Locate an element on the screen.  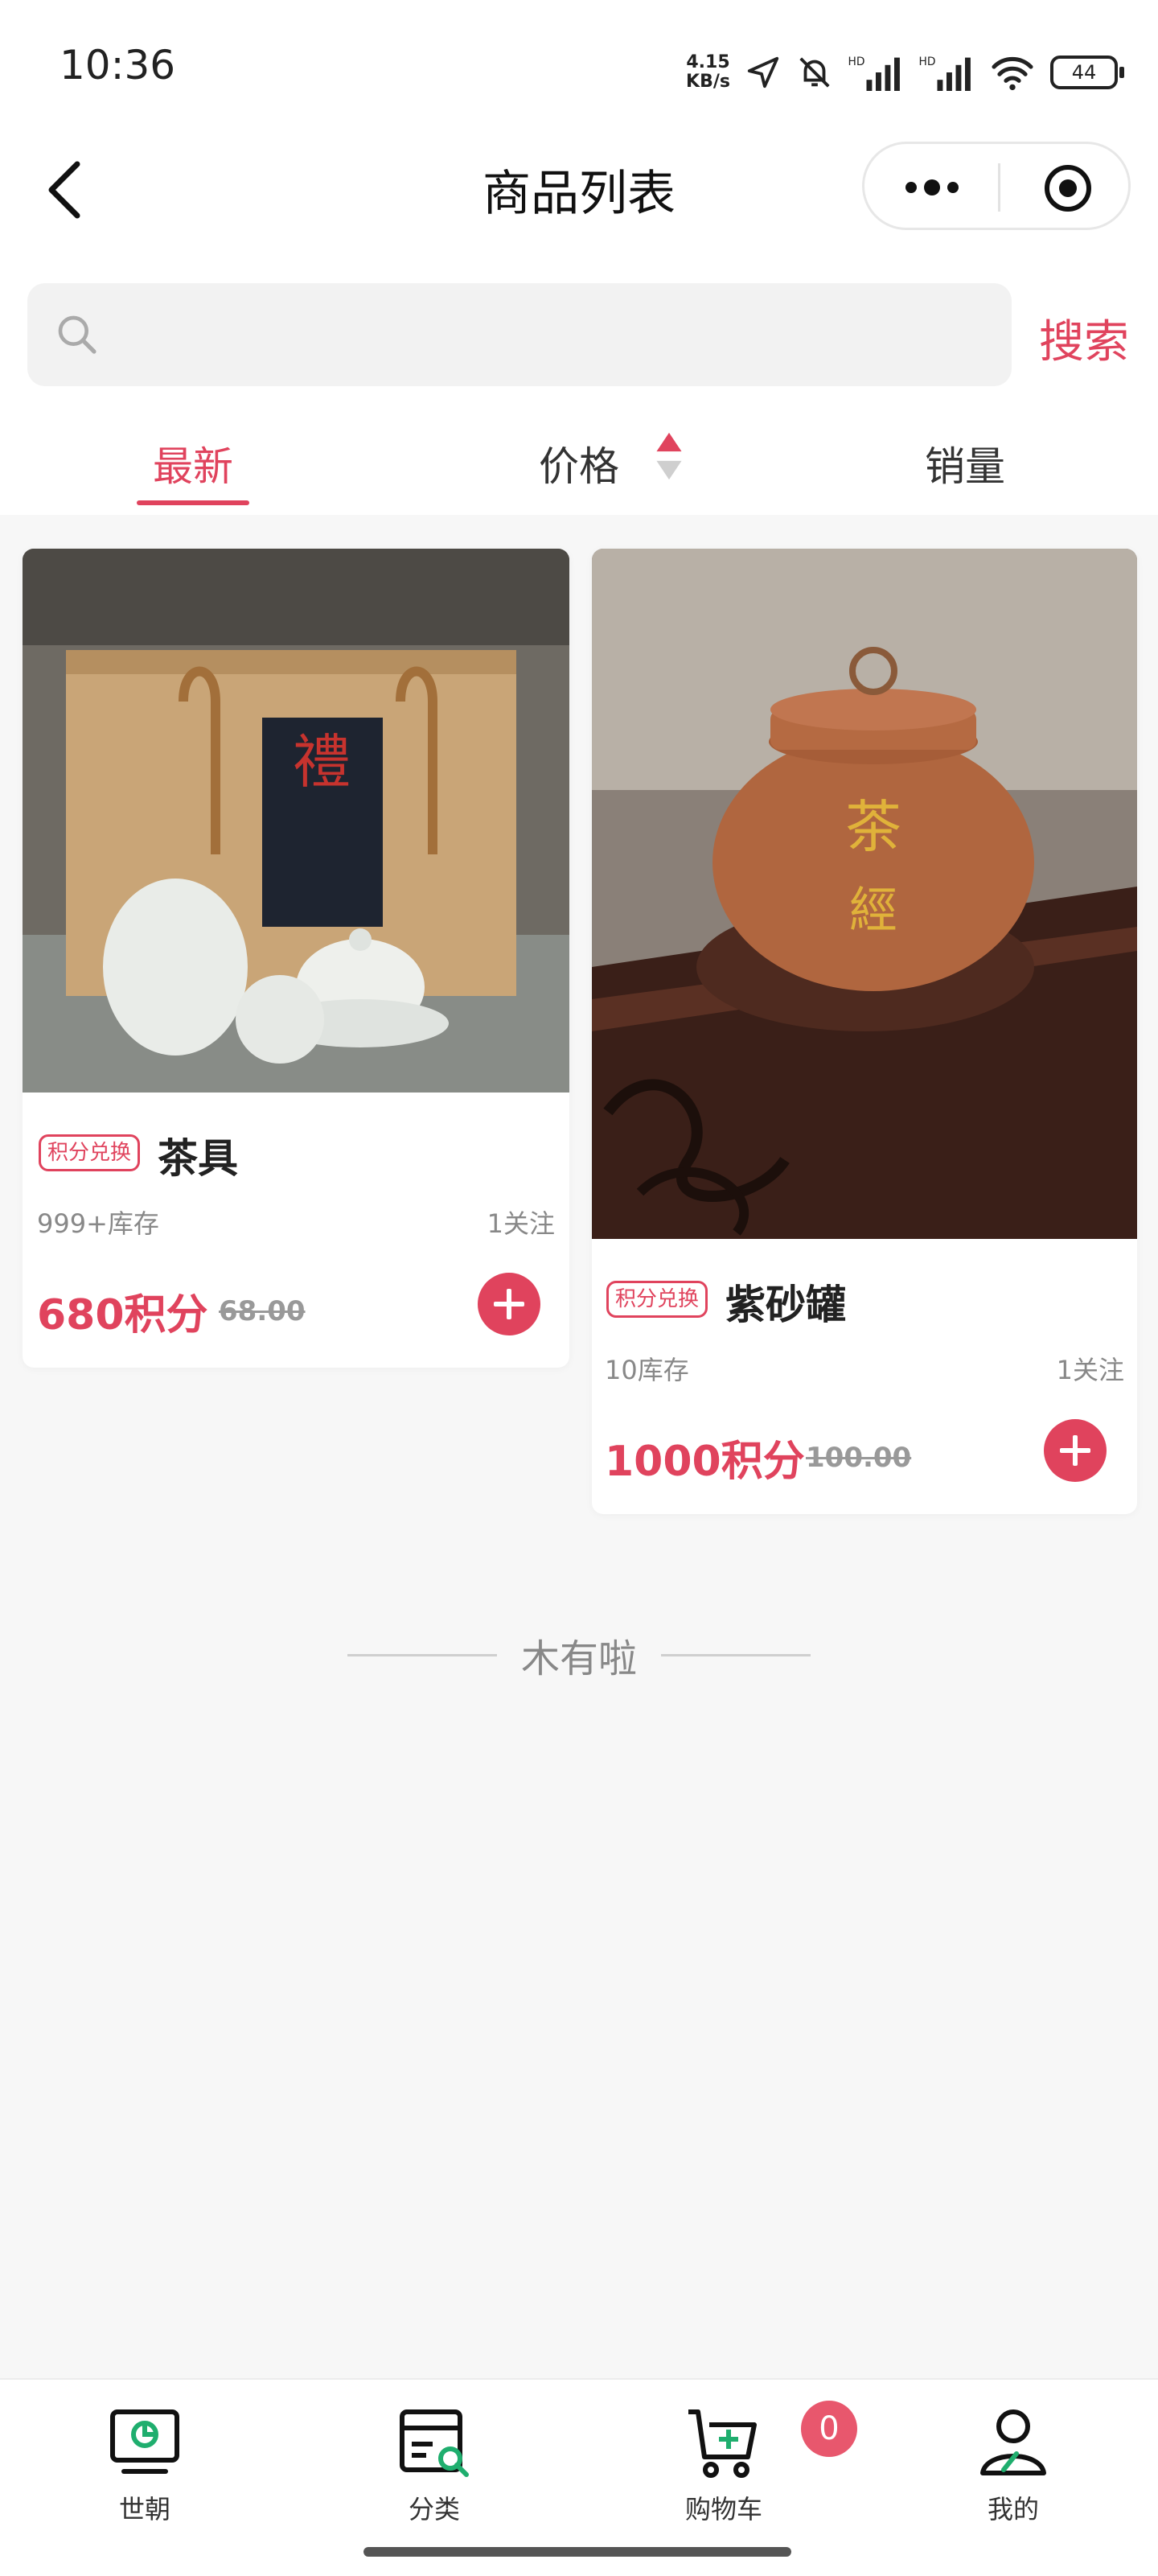
cart-icon is located at coordinates (722, 2443).